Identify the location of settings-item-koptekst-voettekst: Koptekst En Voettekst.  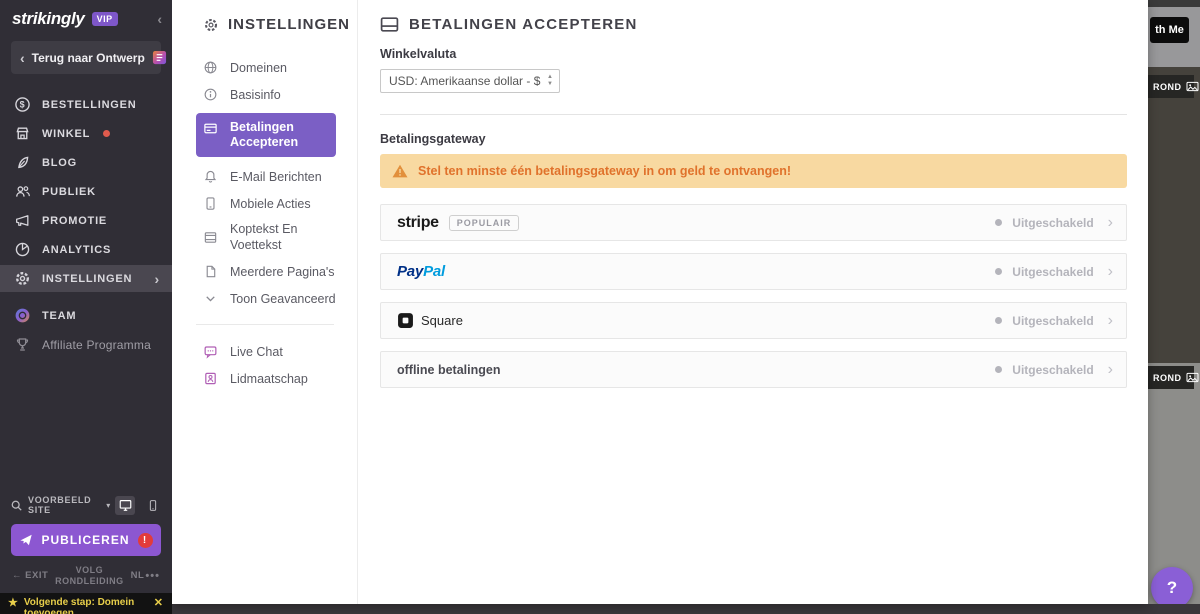
(268, 237).